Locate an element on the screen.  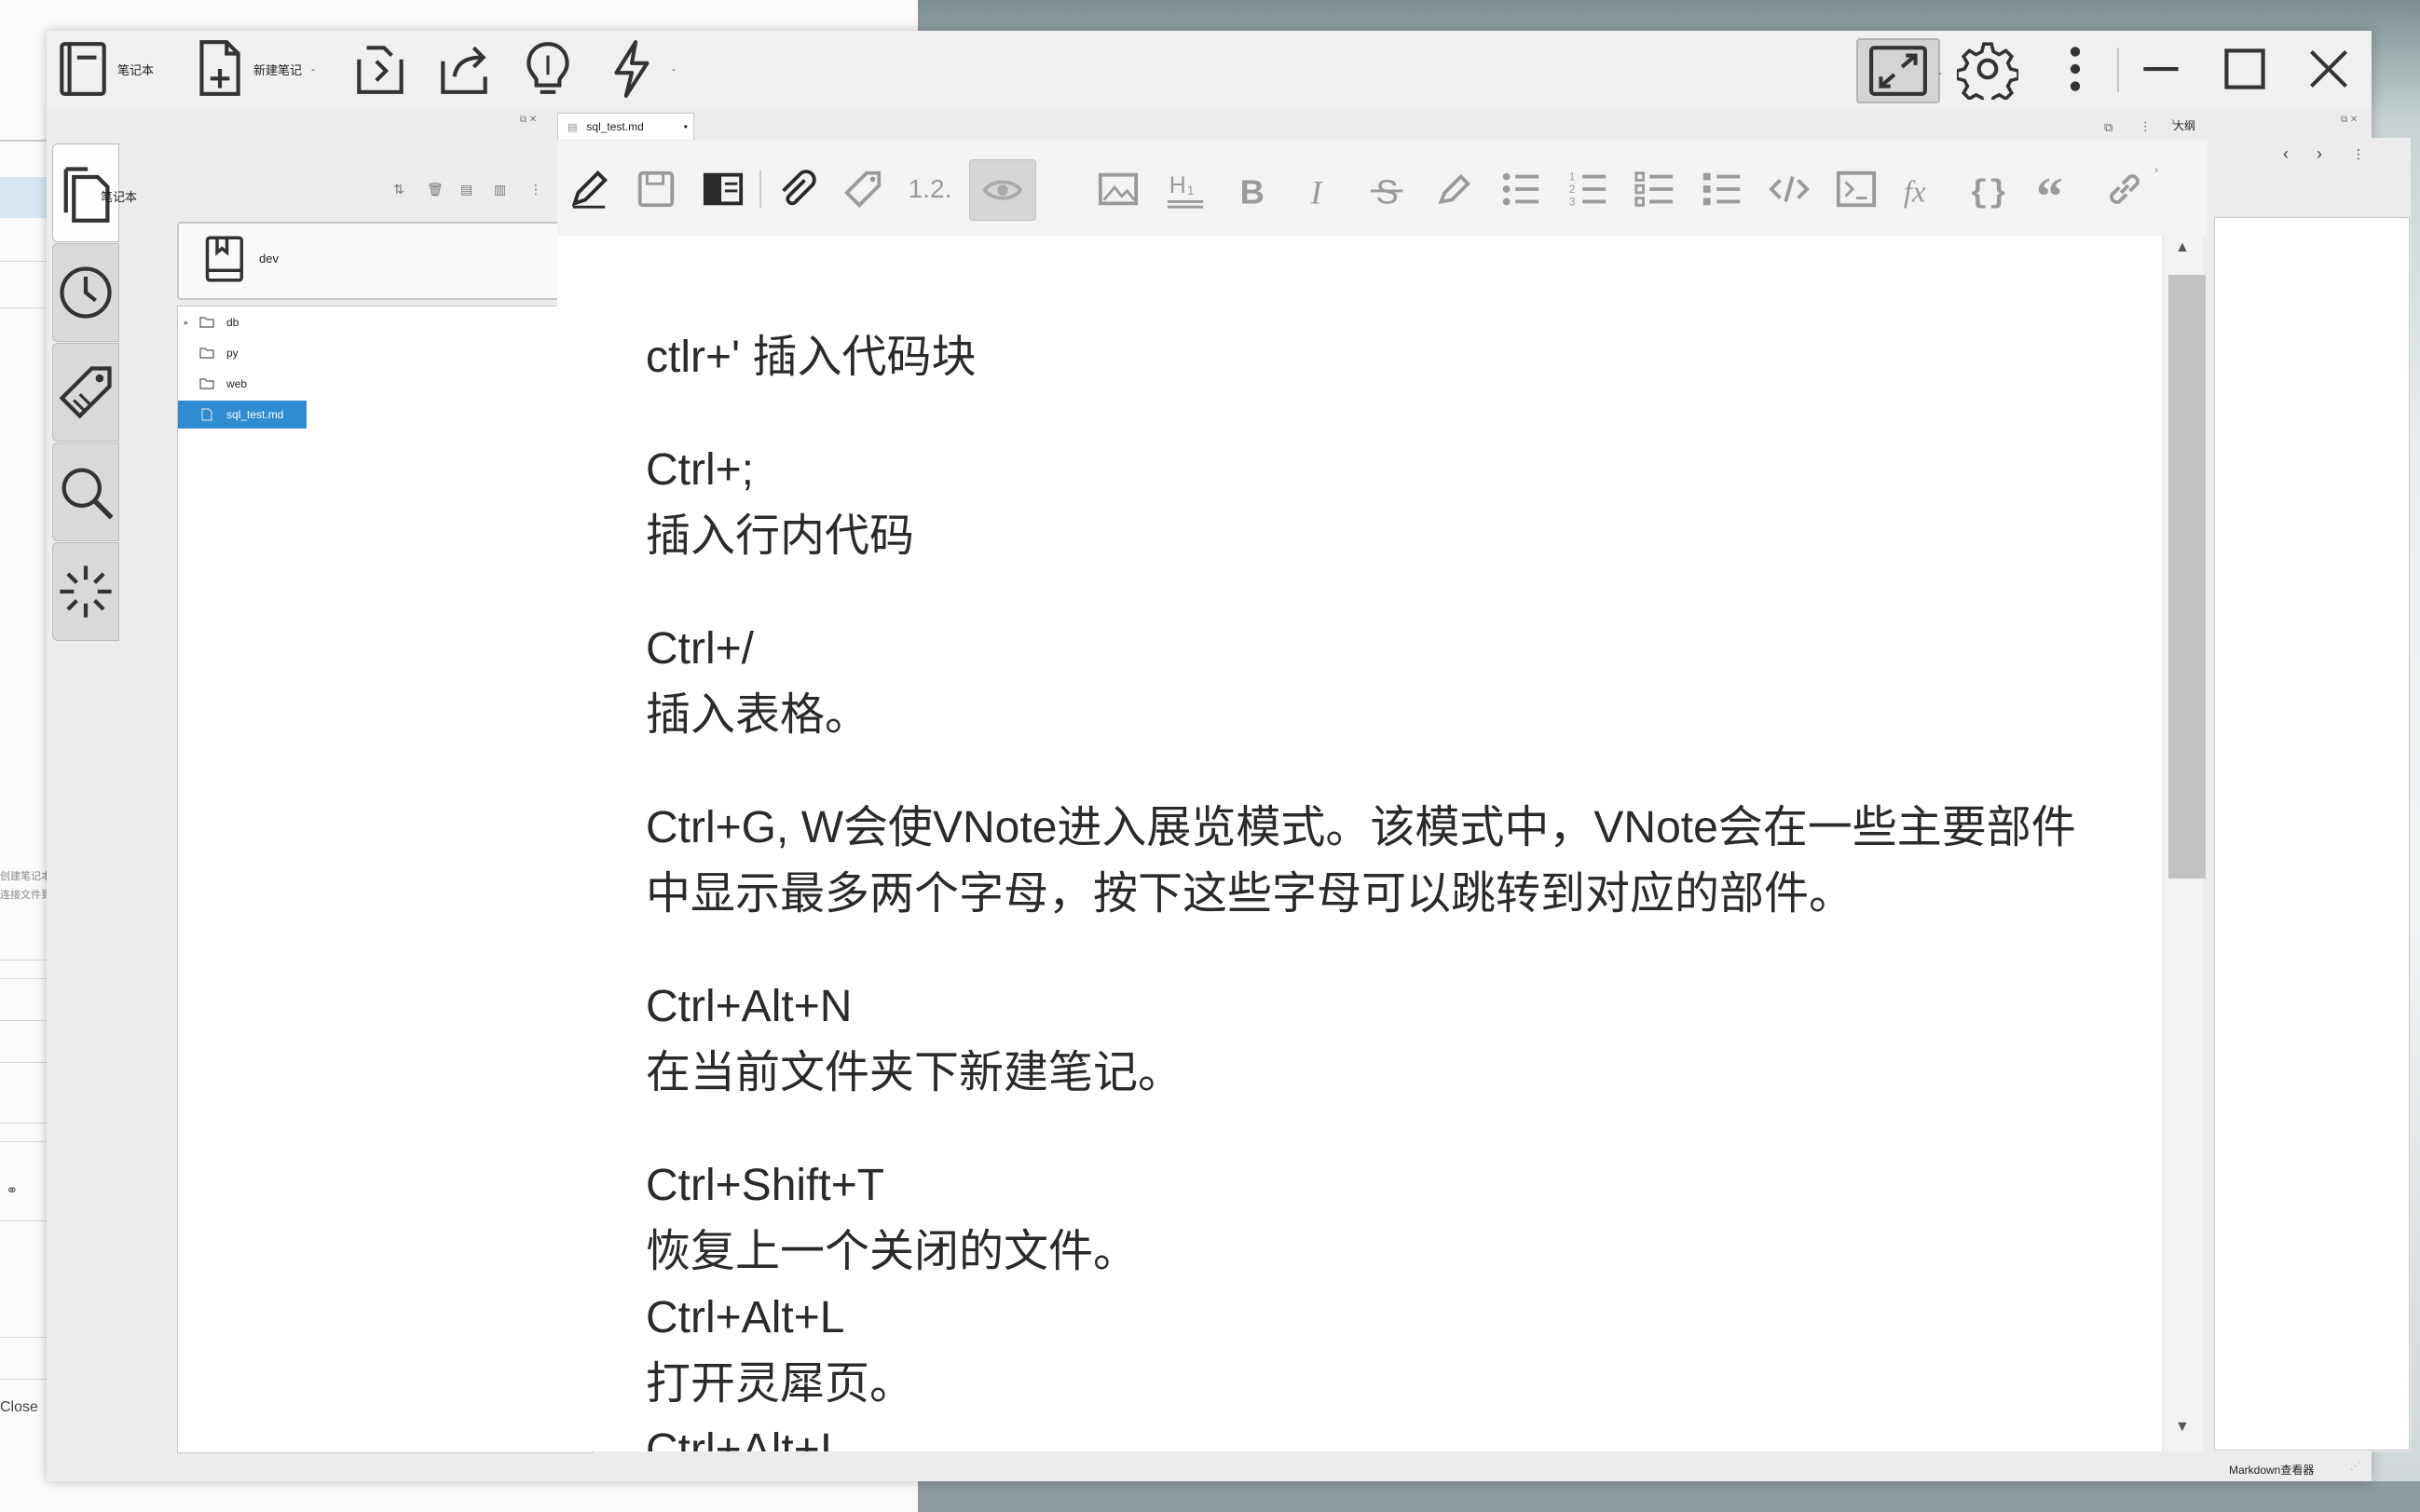
image-icon is located at coordinates (1119, 189).